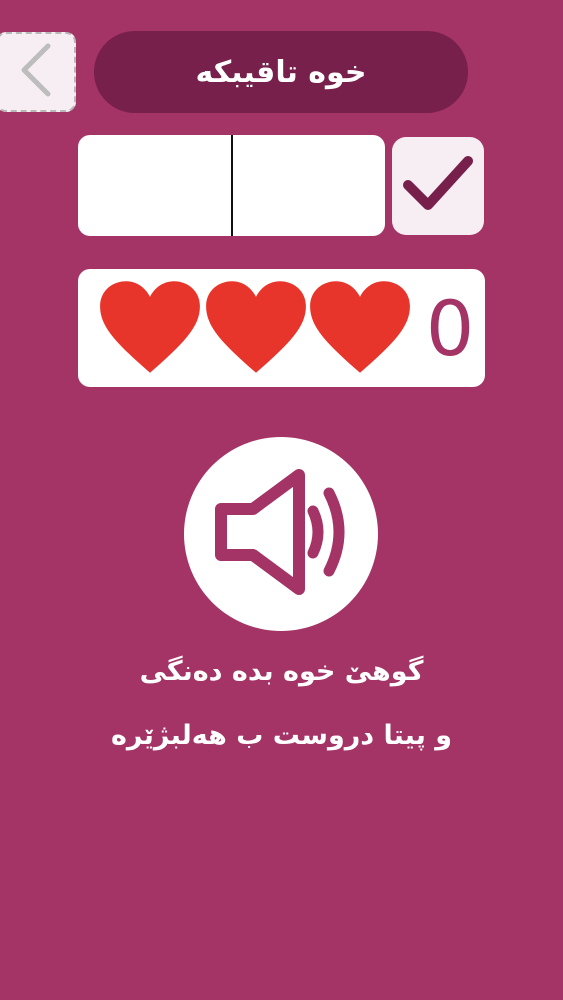 Image resolution: width=563 pixels, height=1000 pixels. I want to click on chevron-left-icon, so click(36, 72).